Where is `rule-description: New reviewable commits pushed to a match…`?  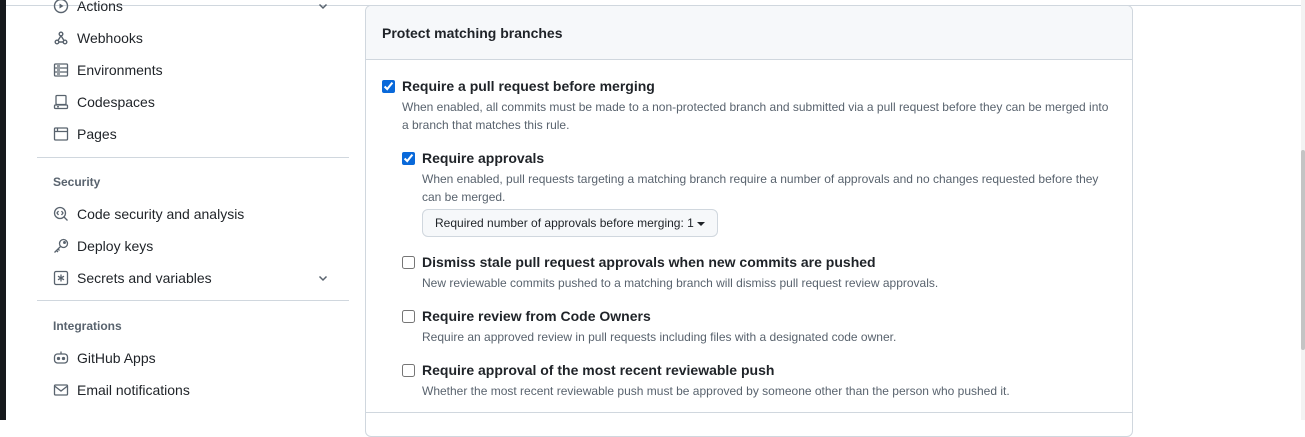 rule-description: New reviewable commits pushed to a match… is located at coordinates (680, 283).